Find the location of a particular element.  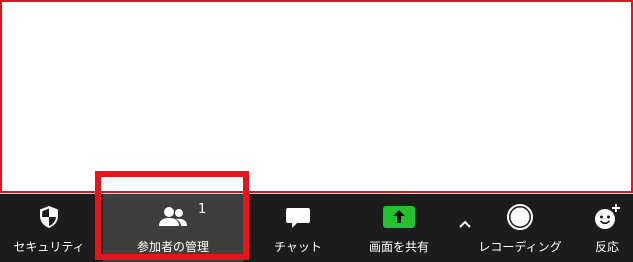

reactions-button: 反応 is located at coordinates (607, 228).